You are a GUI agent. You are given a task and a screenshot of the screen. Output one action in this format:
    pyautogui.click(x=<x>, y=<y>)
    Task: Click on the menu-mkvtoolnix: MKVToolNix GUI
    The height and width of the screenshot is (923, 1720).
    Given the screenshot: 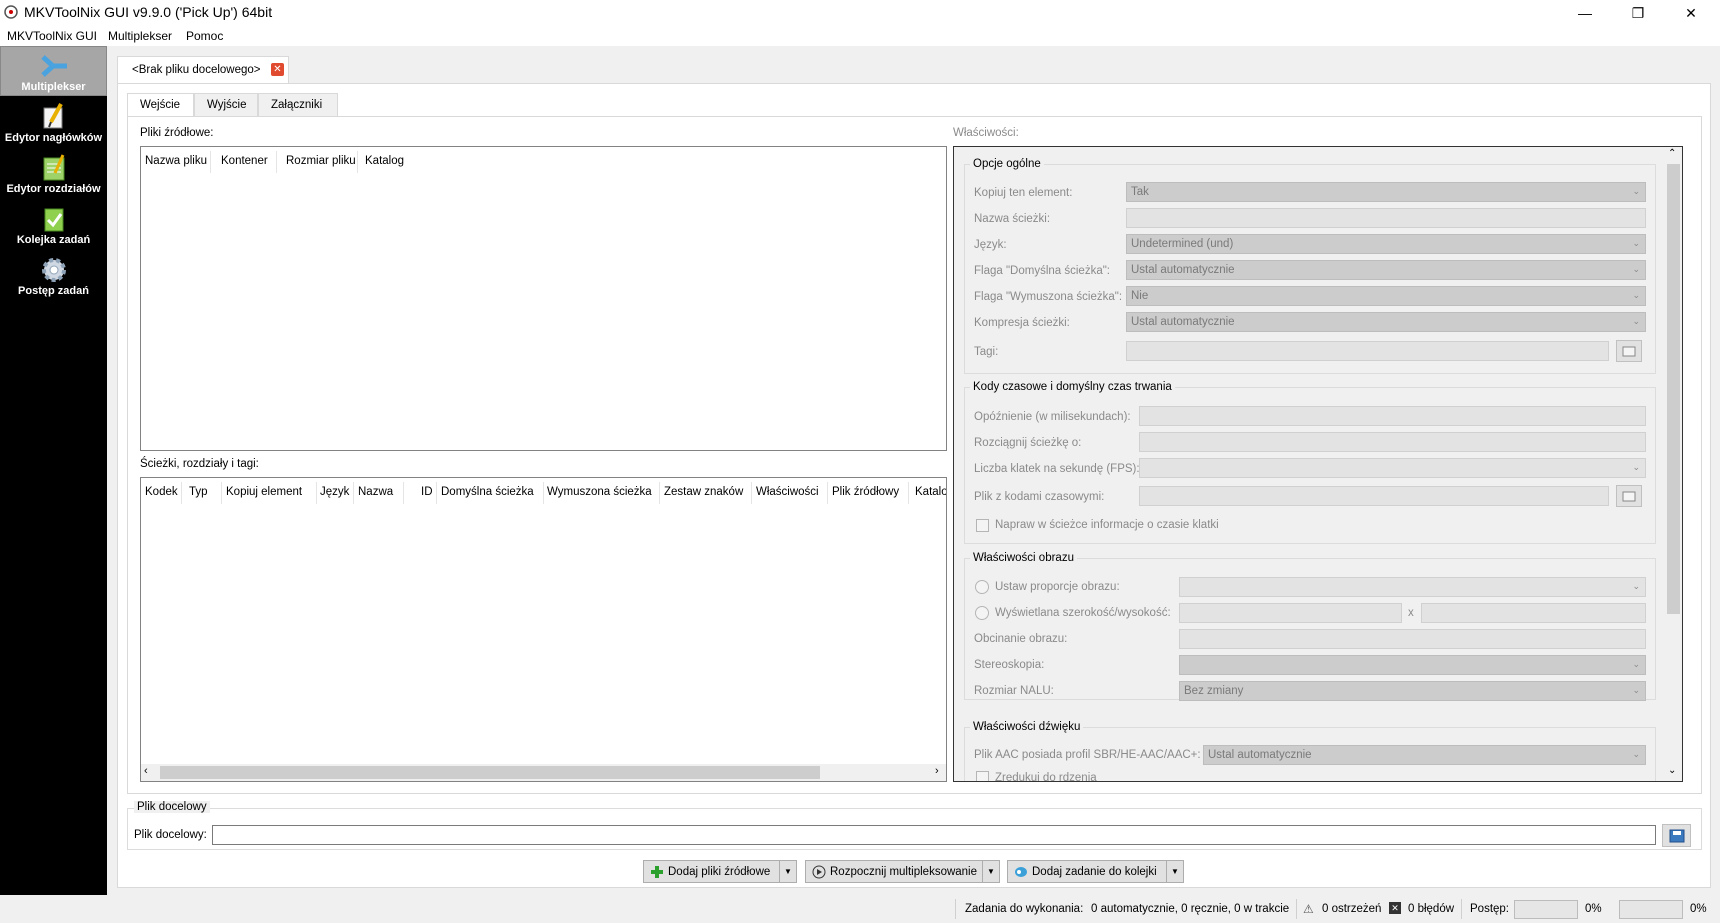 What is the action you would take?
    pyautogui.click(x=52, y=36)
    